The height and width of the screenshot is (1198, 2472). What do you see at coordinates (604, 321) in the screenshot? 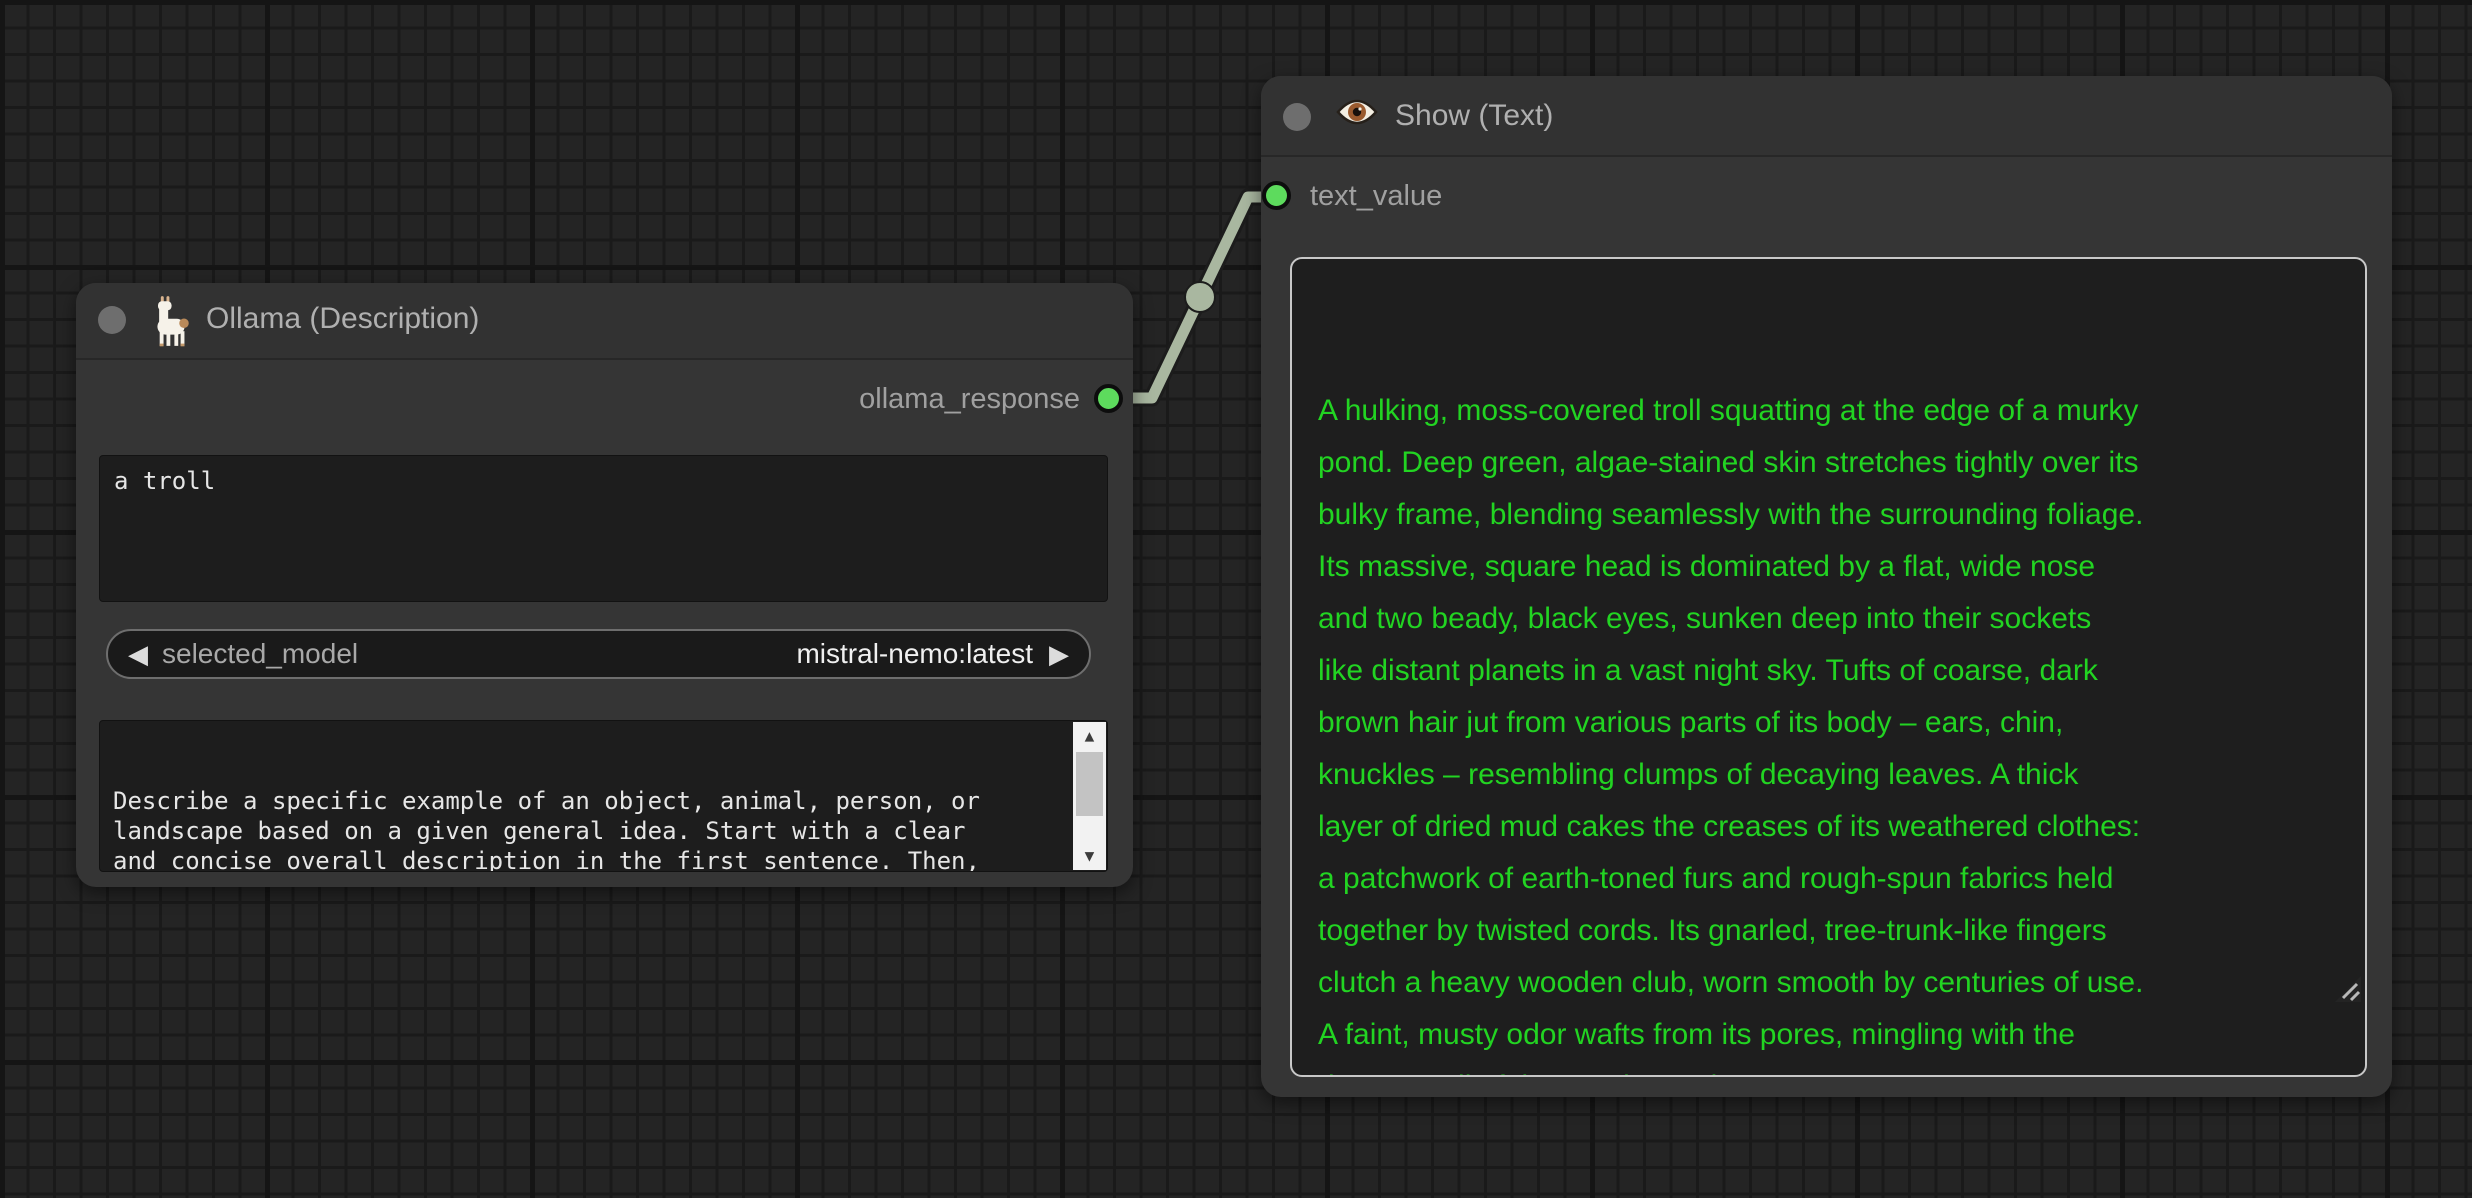
I see `ollama-node-header: Ollama (Description)` at bounding box center [604, 321].